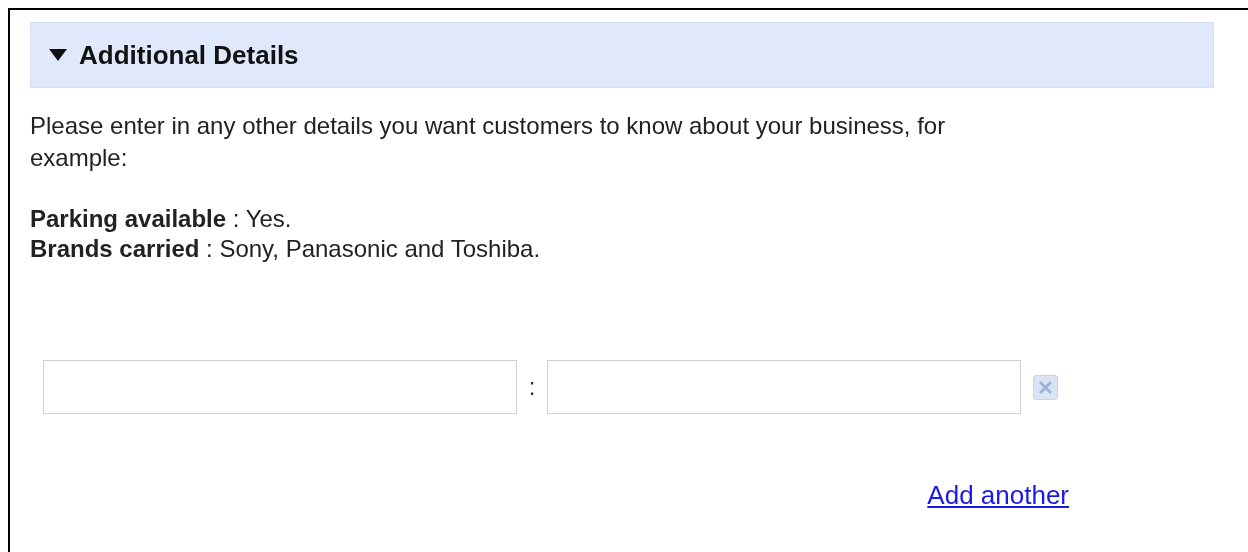 This screenshot has height=552, width=1248. What do you see at coordinates (189, 55) in the screenshot?
I see `section-title: Additional Details` at bounding box center [189, 55].